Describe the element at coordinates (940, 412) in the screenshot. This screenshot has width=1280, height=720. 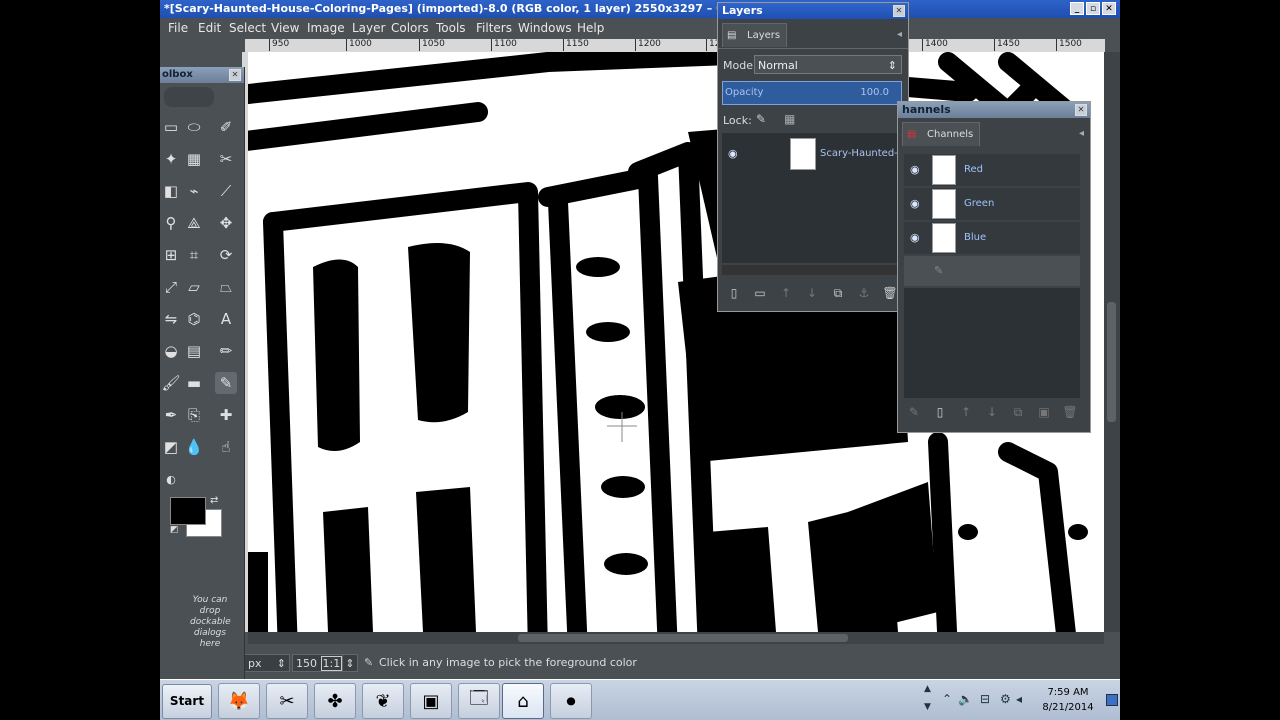
I see `new-channel-icon: ▯` at that location.